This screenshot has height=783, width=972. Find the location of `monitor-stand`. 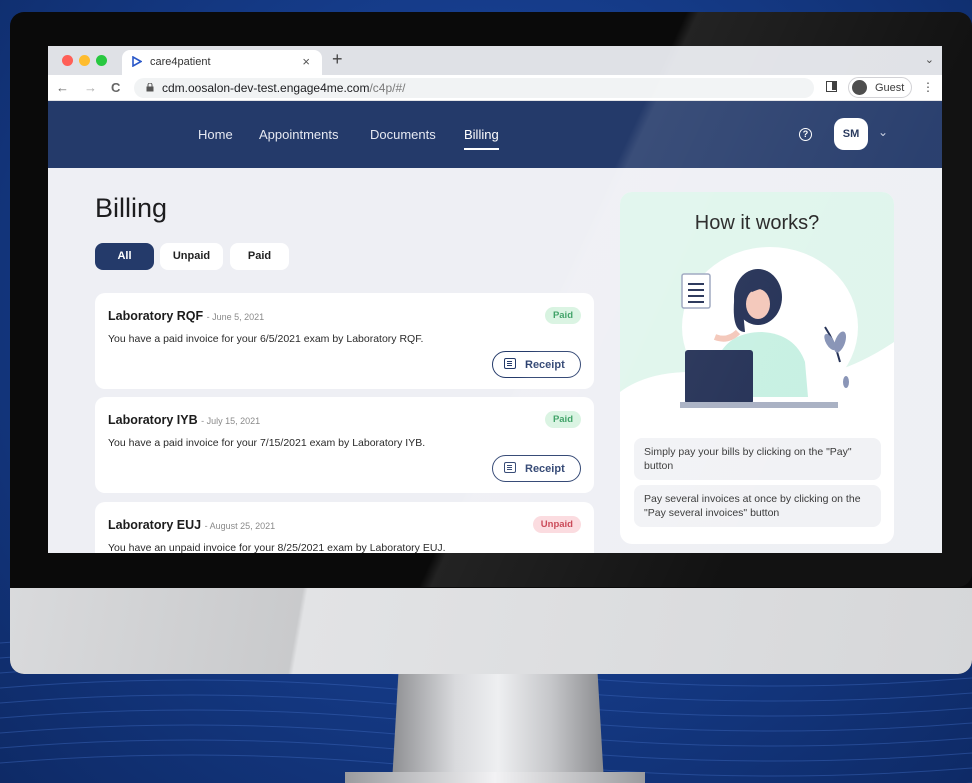

monitor-stand is located at coordinates (498, 728).